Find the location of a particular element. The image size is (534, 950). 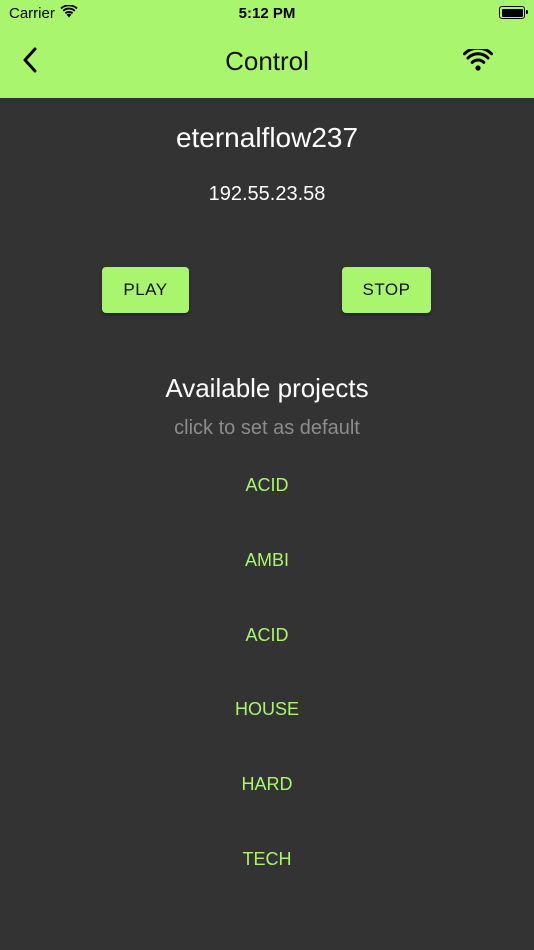

wifi-icon is located at coordinates (478, 61).